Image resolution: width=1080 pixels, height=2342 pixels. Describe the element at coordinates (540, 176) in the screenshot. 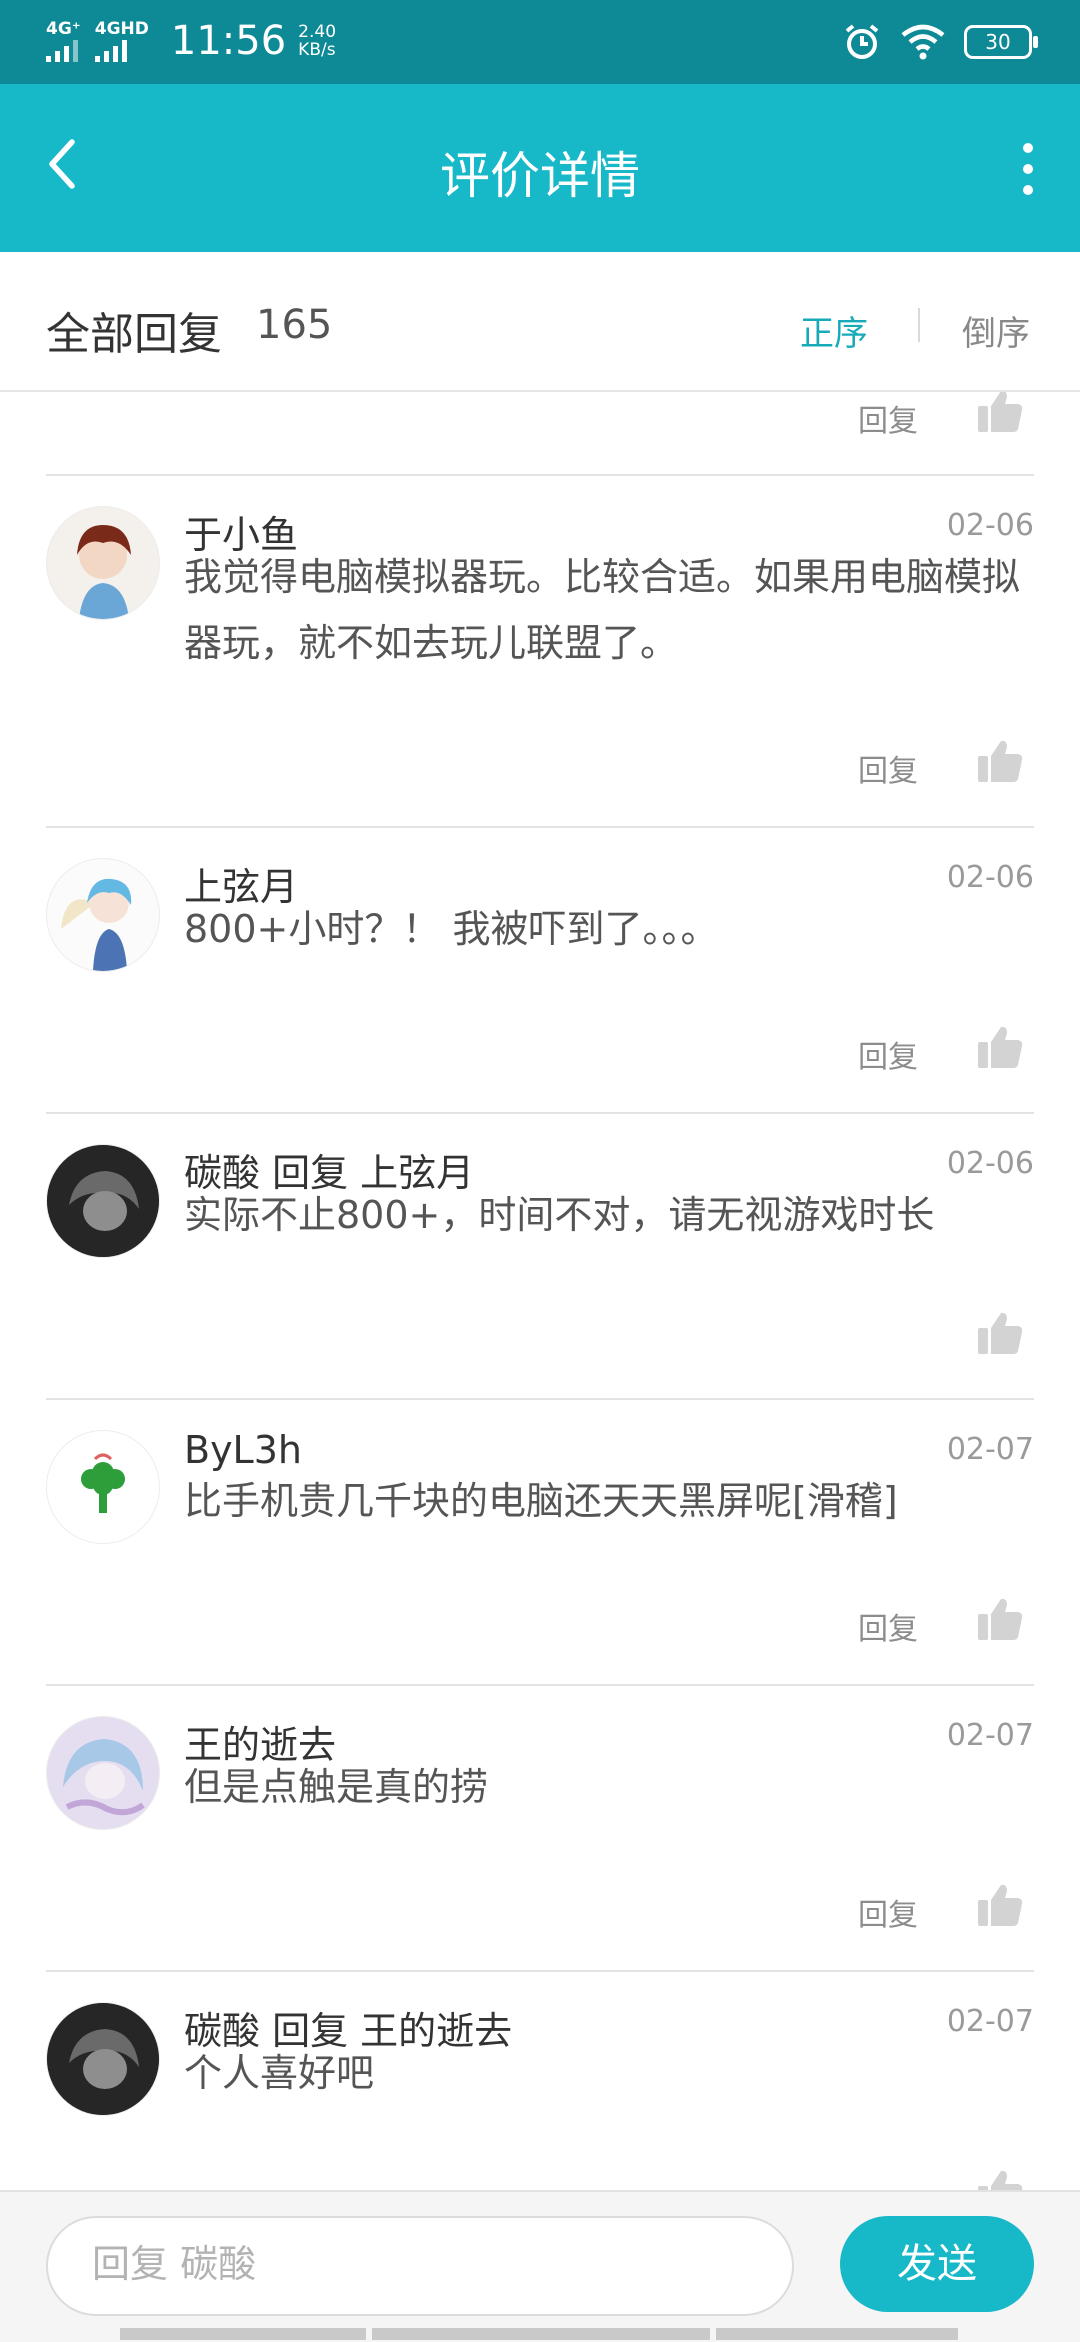

I see `page-title: 评价详情` at that location.